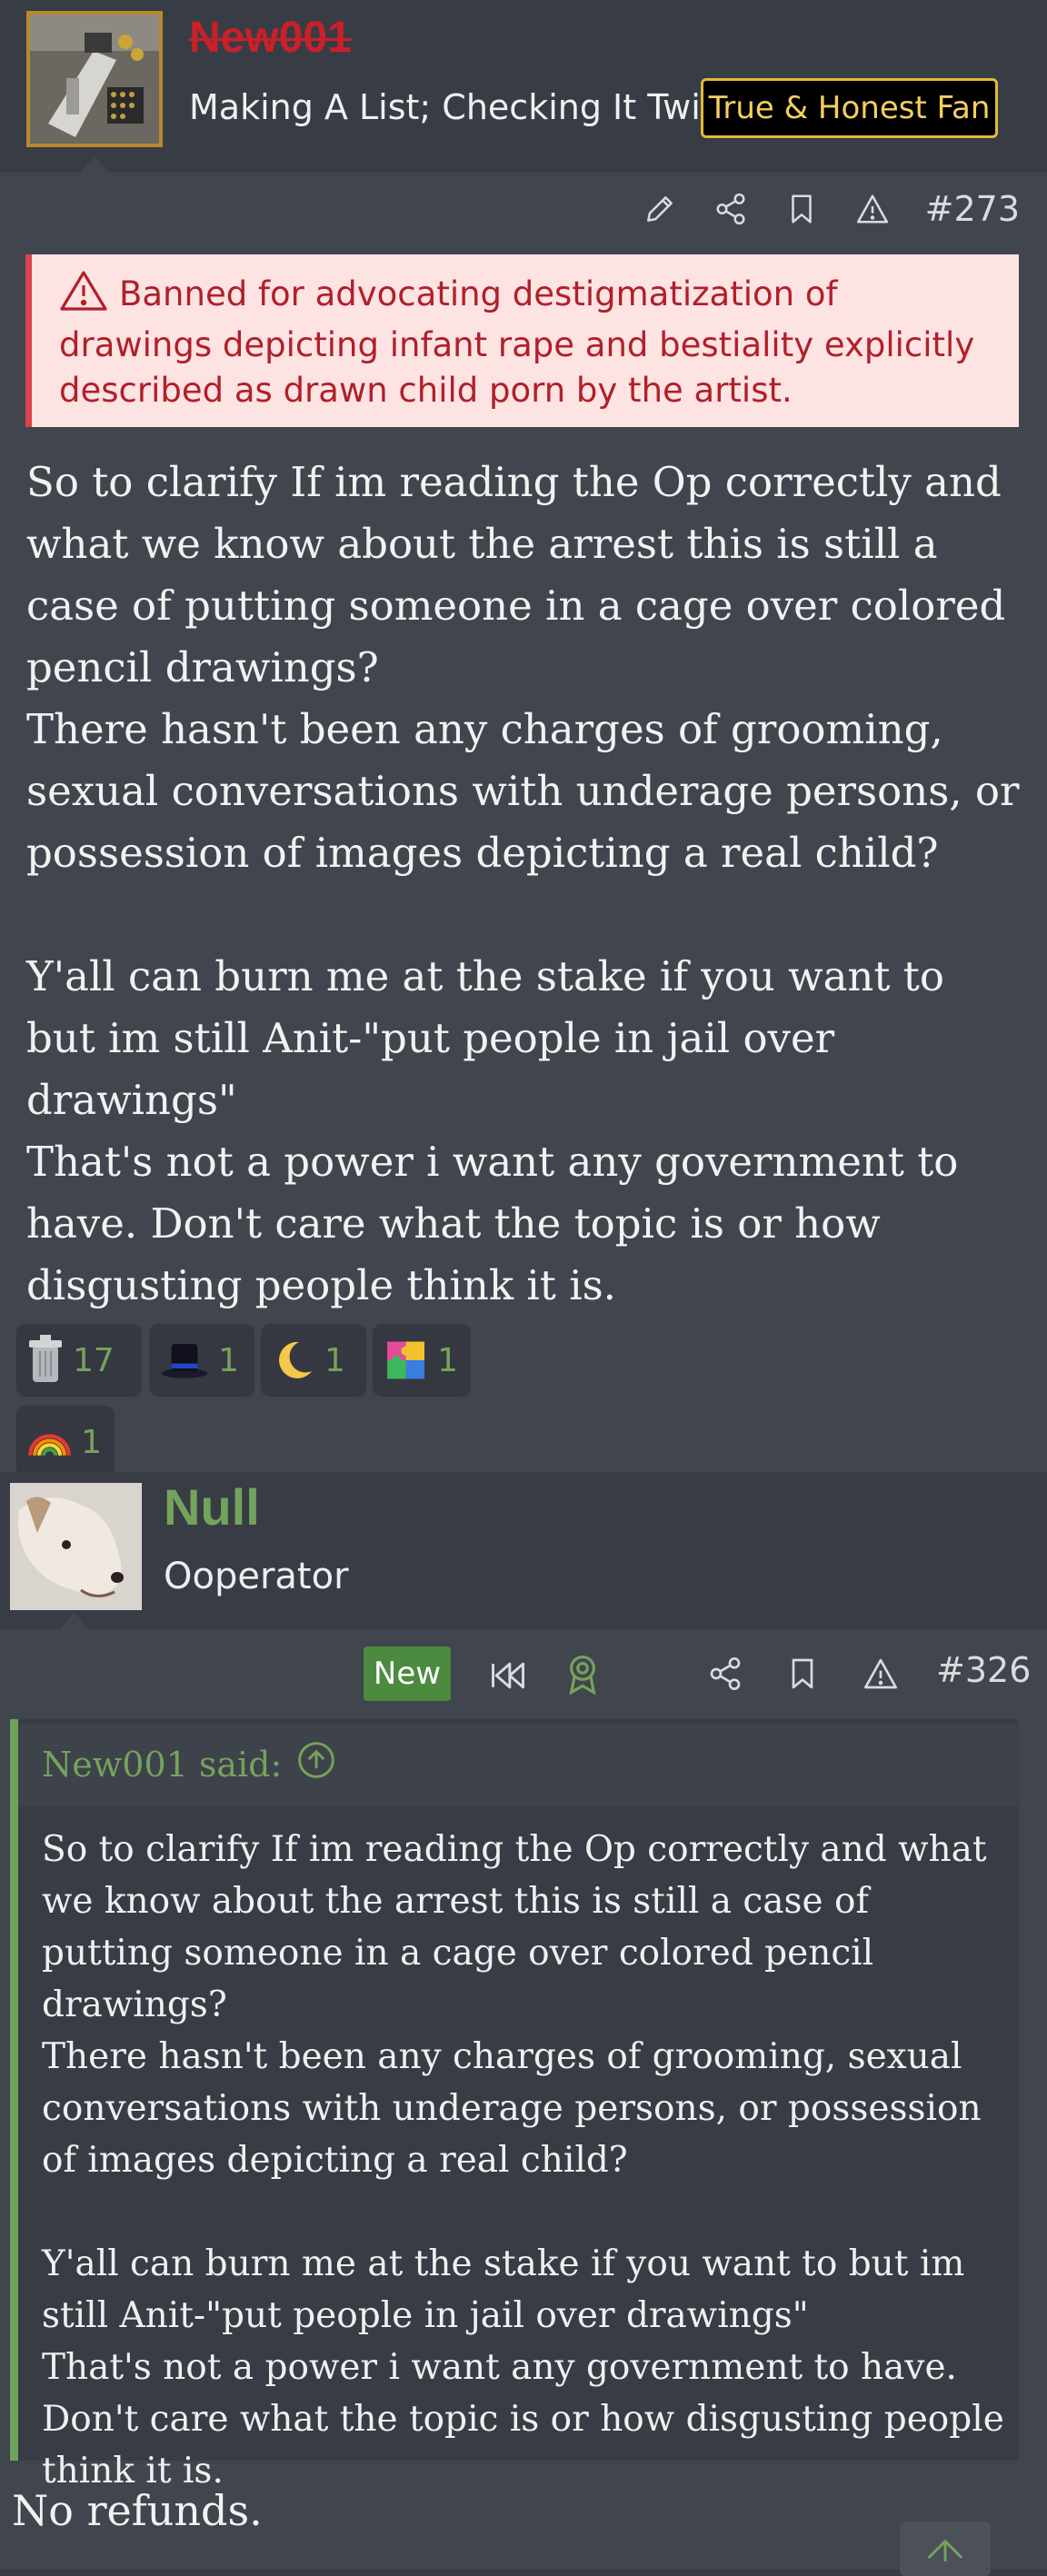 The image size is (1047, 2576). Describe the element at coordinates (94, 1360) in the screenshot. I see `reaction-count: 17` at that location.